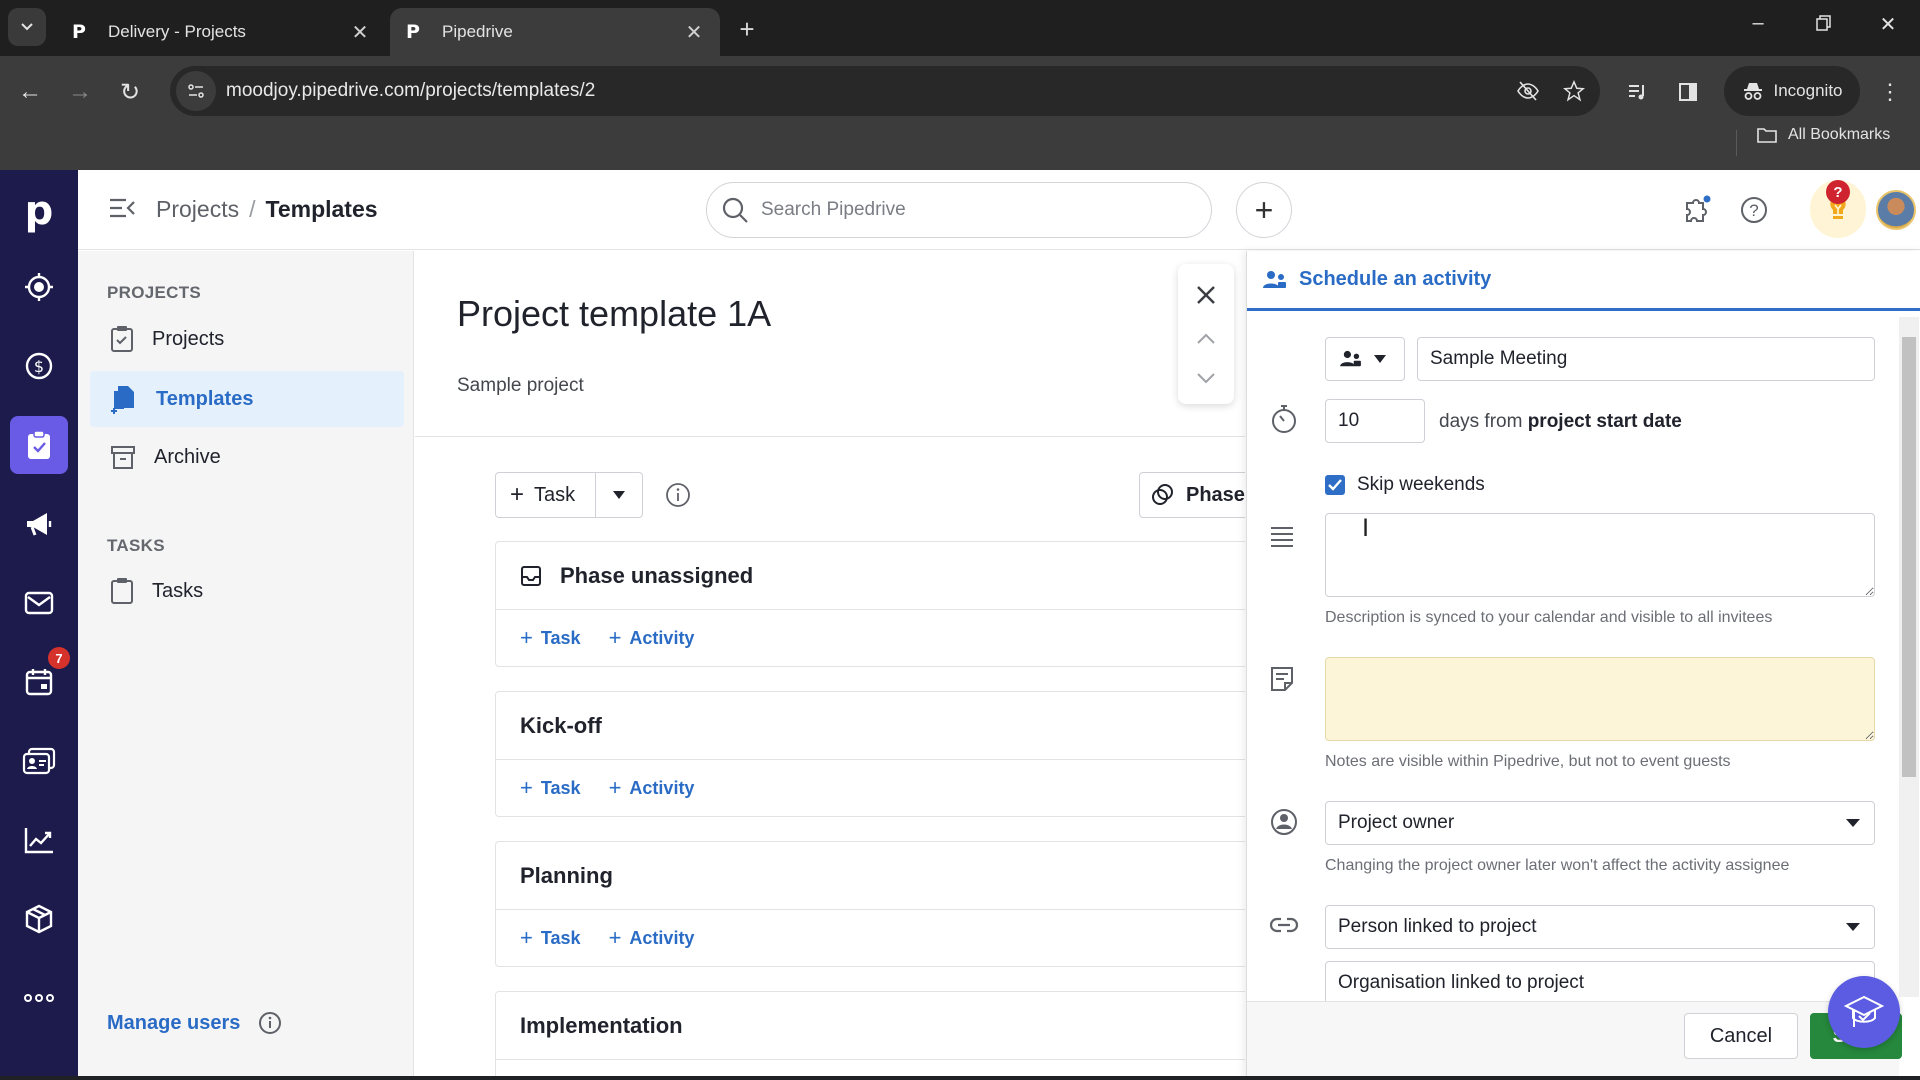 This screenshot has width=1920, height=1080. I want to click on add-task-button: + Task, so click(546, 495).